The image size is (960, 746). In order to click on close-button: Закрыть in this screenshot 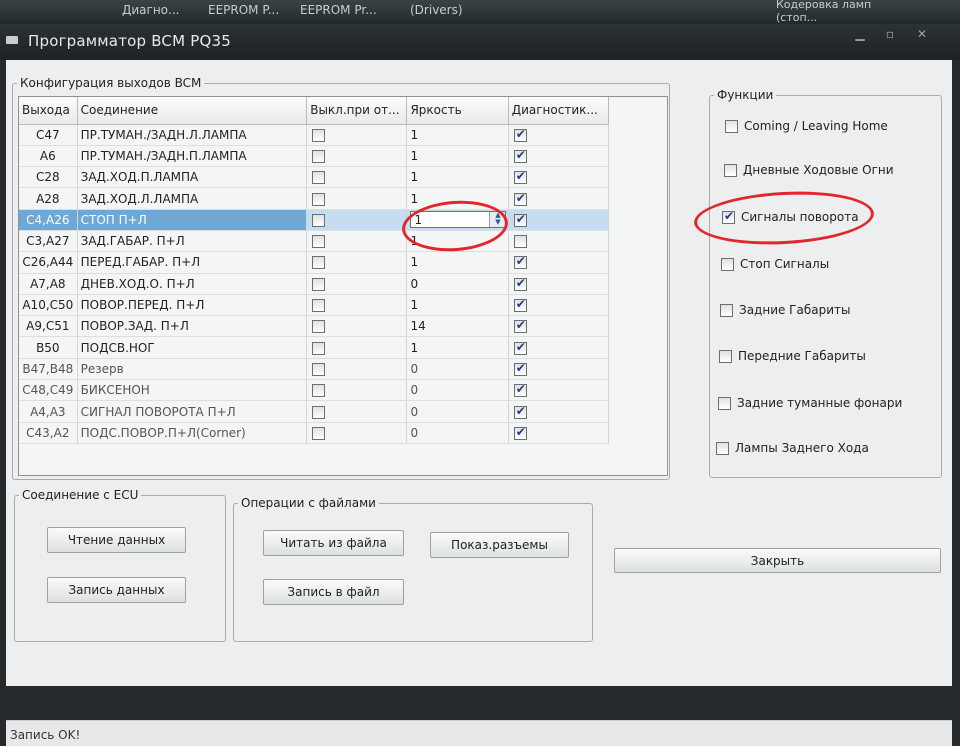, I will do `click(777, 560)`.